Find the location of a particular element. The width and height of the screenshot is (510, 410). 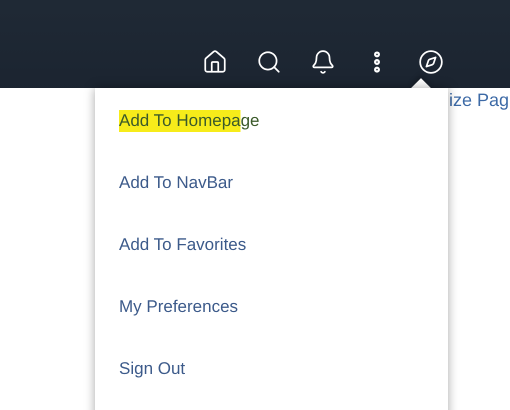

bell-icon is located at coordinates (323, 62).